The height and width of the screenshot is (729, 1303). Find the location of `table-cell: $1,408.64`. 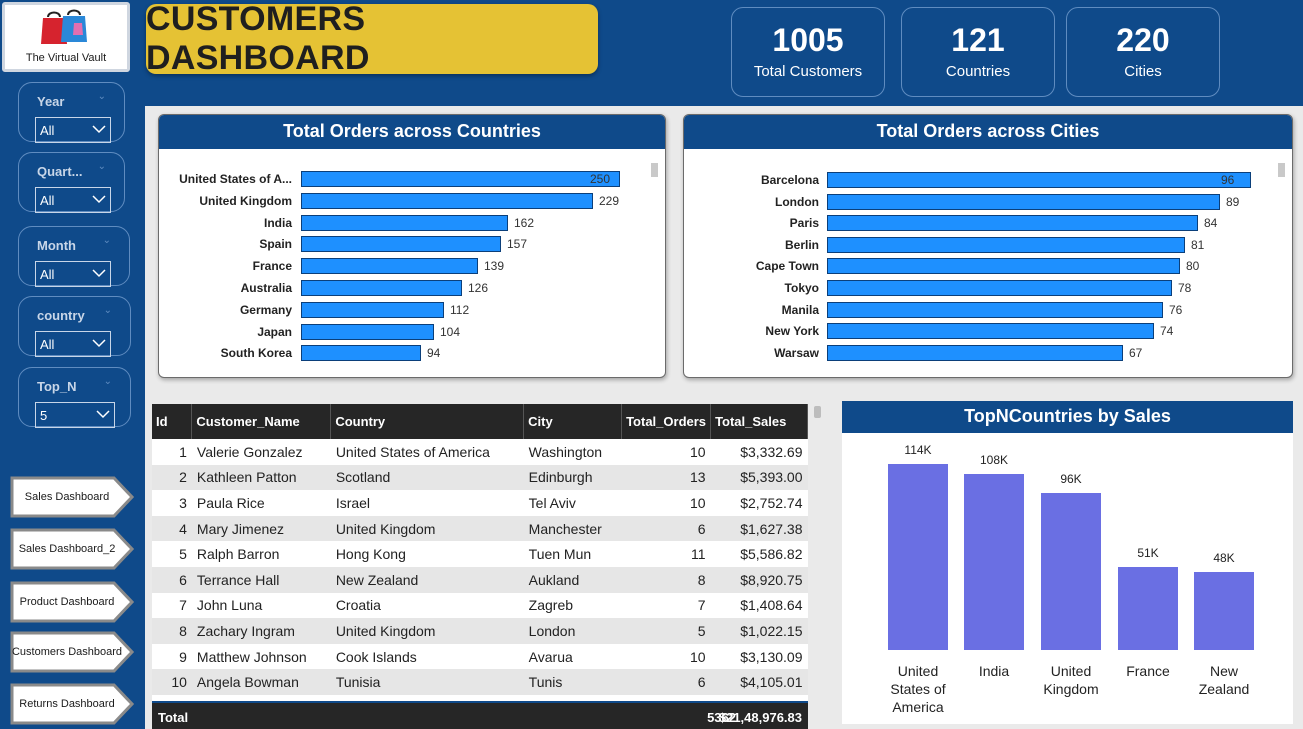

table-cell: $1,408.64 is located at coordinates (771, 605).